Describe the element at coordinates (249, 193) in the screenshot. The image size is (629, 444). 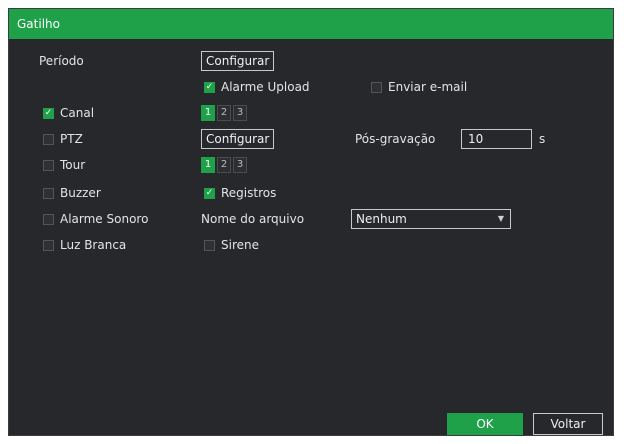
I see `registros-label: Registros` at that location.